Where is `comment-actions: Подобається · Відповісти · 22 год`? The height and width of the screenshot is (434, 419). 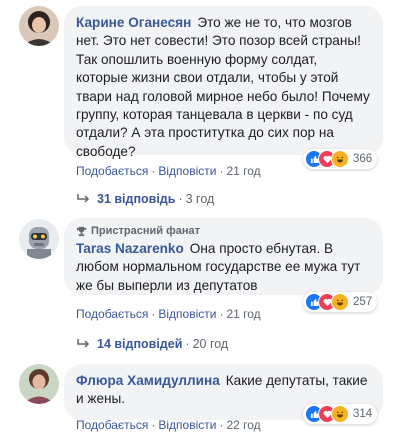 comment-actions: Подобається · Відповісти · 22 год is located at coordinates (168, 425).